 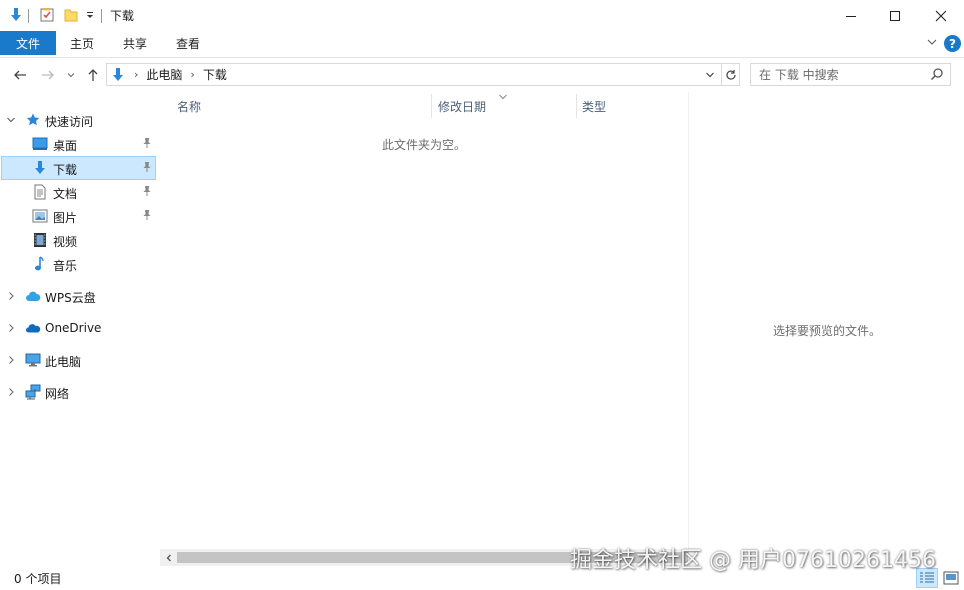 I want to click on nav-label: 文档, so click(x=65, y=194).